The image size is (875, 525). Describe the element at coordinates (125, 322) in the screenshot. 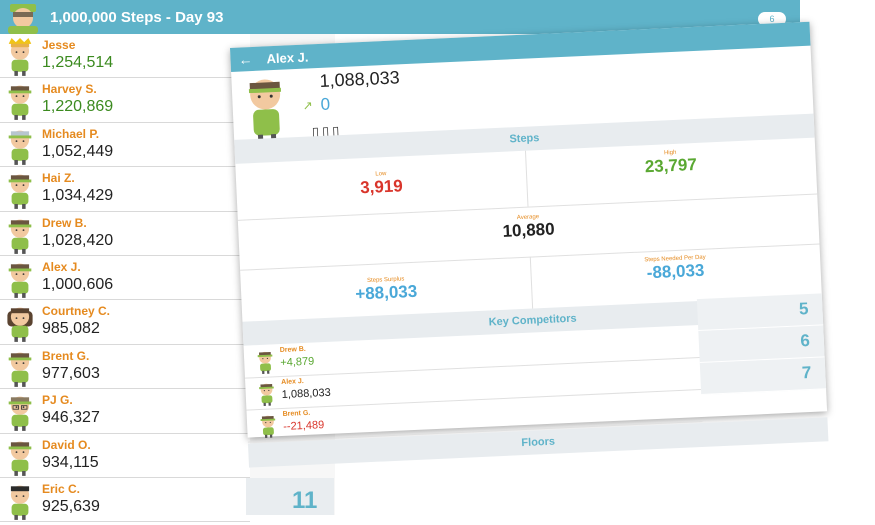

I see `leaderboard-row: Courtney C. 985,082` at that location.